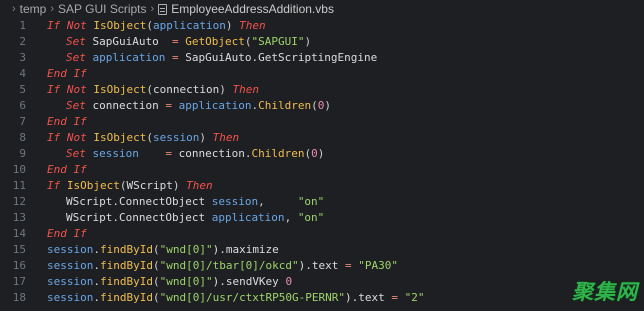  Describe the element at coordinates (175, 154) in the screenshot. I see `code-text: Set session = connection.Children(0)` at that location.